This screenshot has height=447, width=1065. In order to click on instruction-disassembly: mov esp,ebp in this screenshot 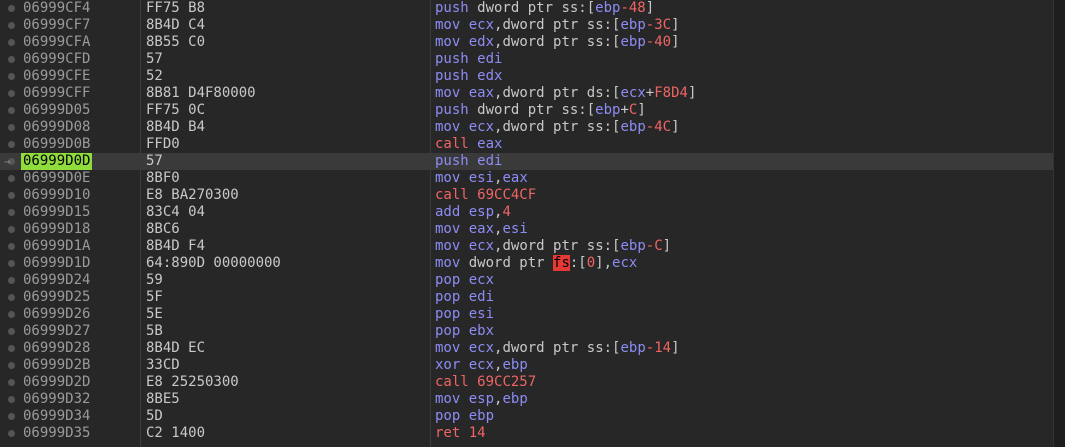, I will do `click(481, 399)`.